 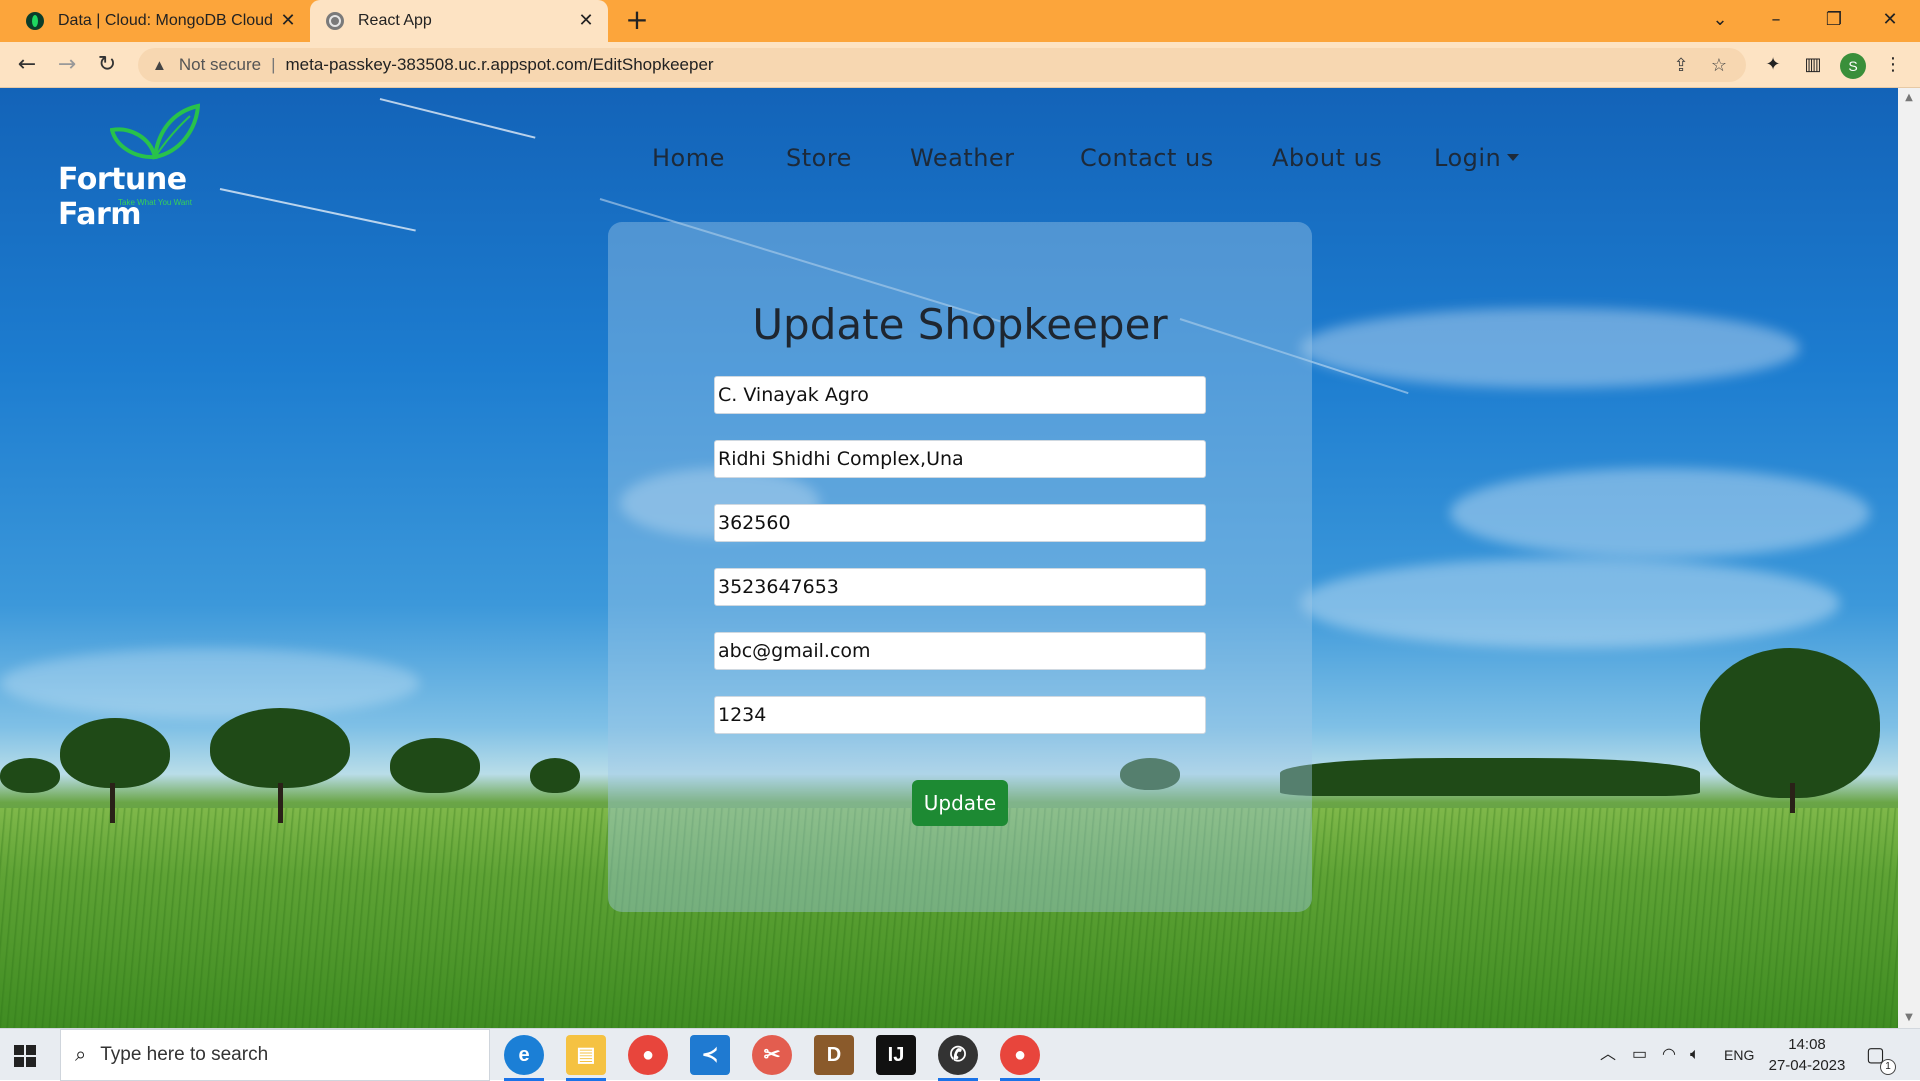 I want to click on nav-contact-us: Contact us, so click(x=1147, y=158).